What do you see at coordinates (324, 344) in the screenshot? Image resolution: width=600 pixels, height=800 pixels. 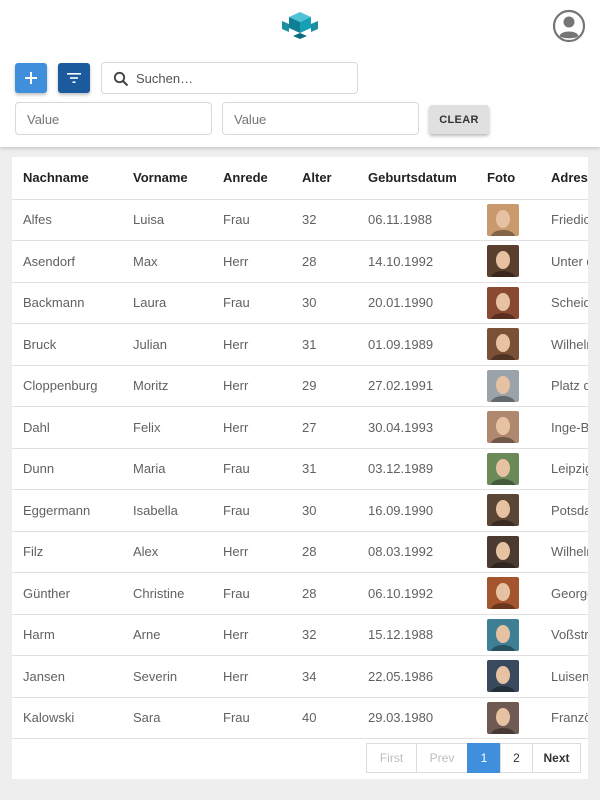 I see `cell-alter: 31` at bounding box center [324, 344].